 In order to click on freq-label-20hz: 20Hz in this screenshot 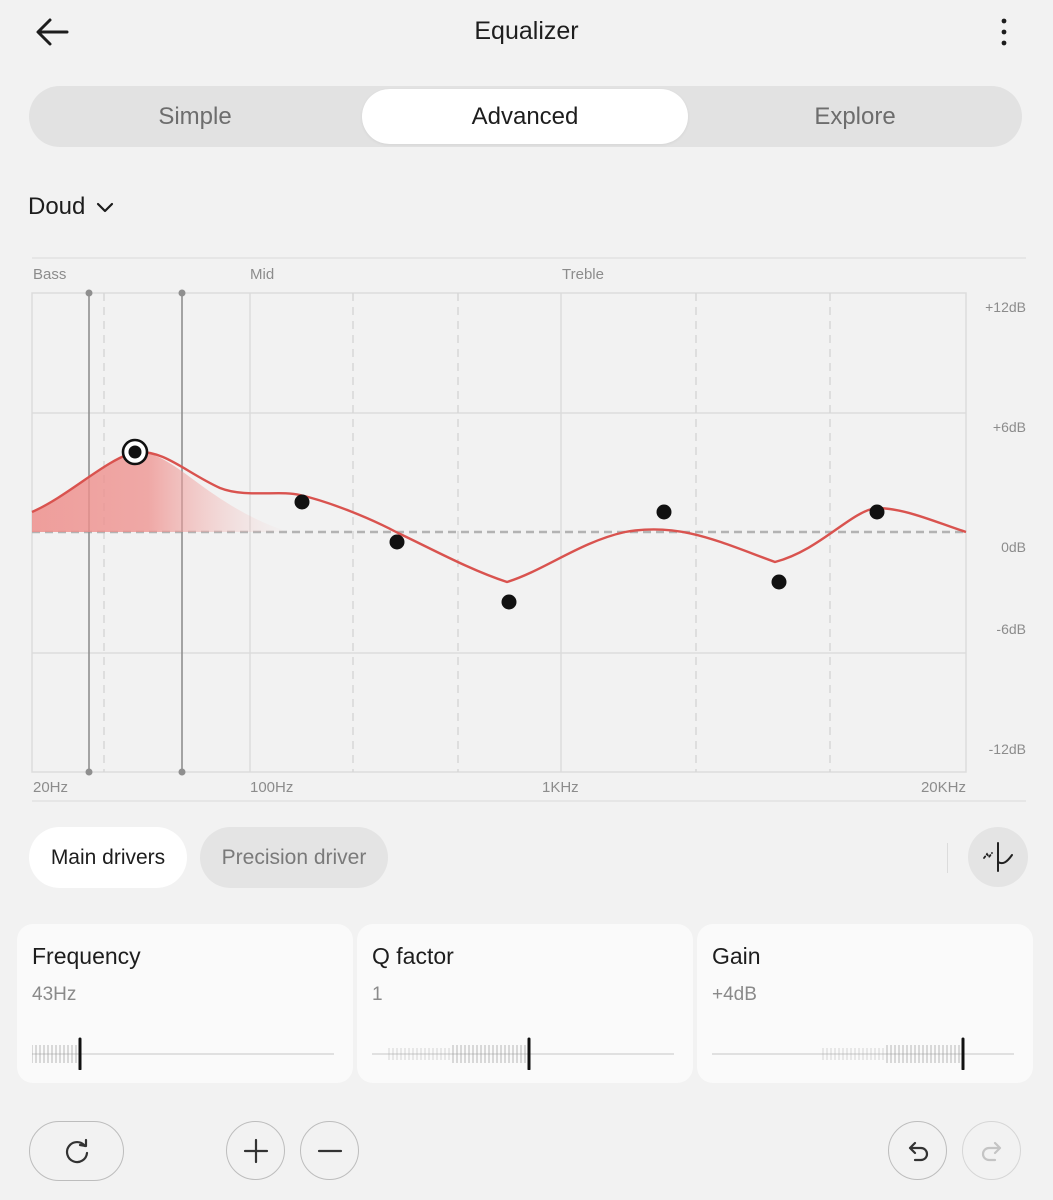, I will do `click(50, 787)`.